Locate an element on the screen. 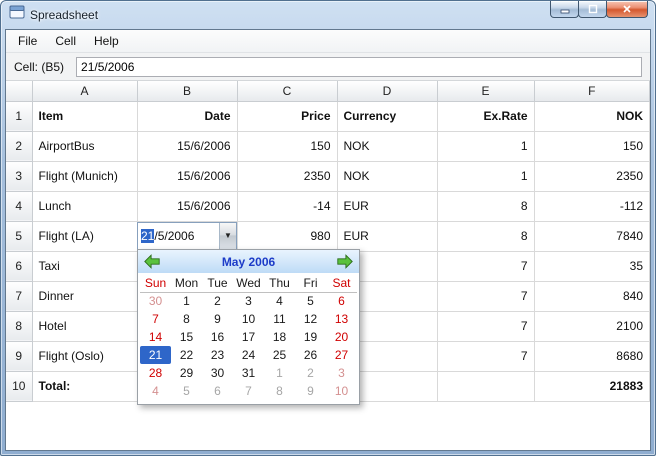 This screenshot has width=656, height=456. col-header-D: D is located at coordinates (387, 91).